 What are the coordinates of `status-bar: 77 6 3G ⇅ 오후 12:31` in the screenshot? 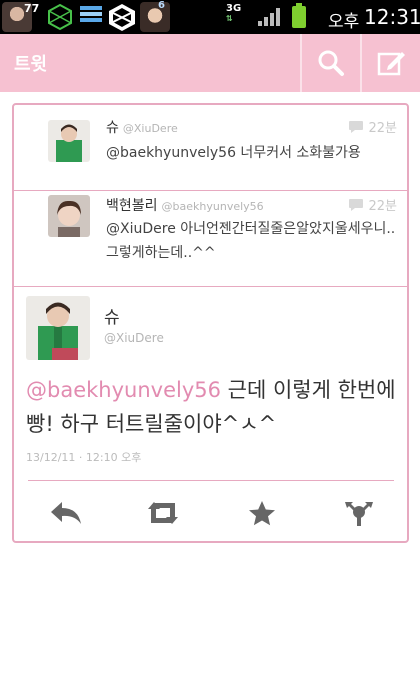 It's located at (210, 17).